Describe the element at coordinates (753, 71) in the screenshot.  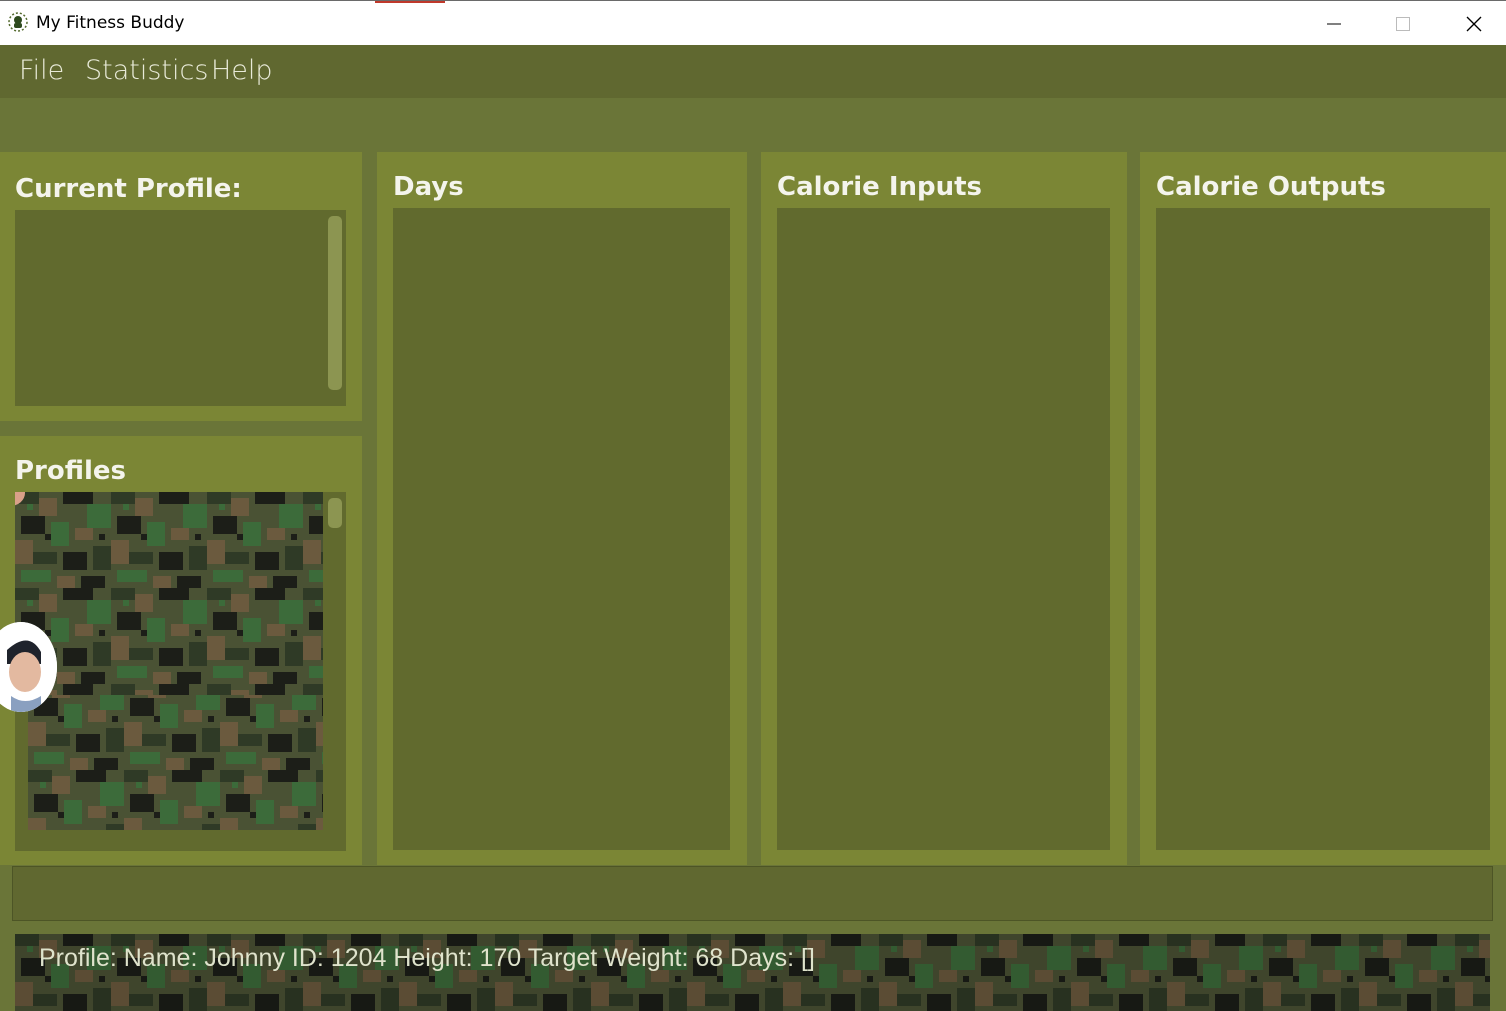
I see `menu-bar: File Statistics Help` at that location.